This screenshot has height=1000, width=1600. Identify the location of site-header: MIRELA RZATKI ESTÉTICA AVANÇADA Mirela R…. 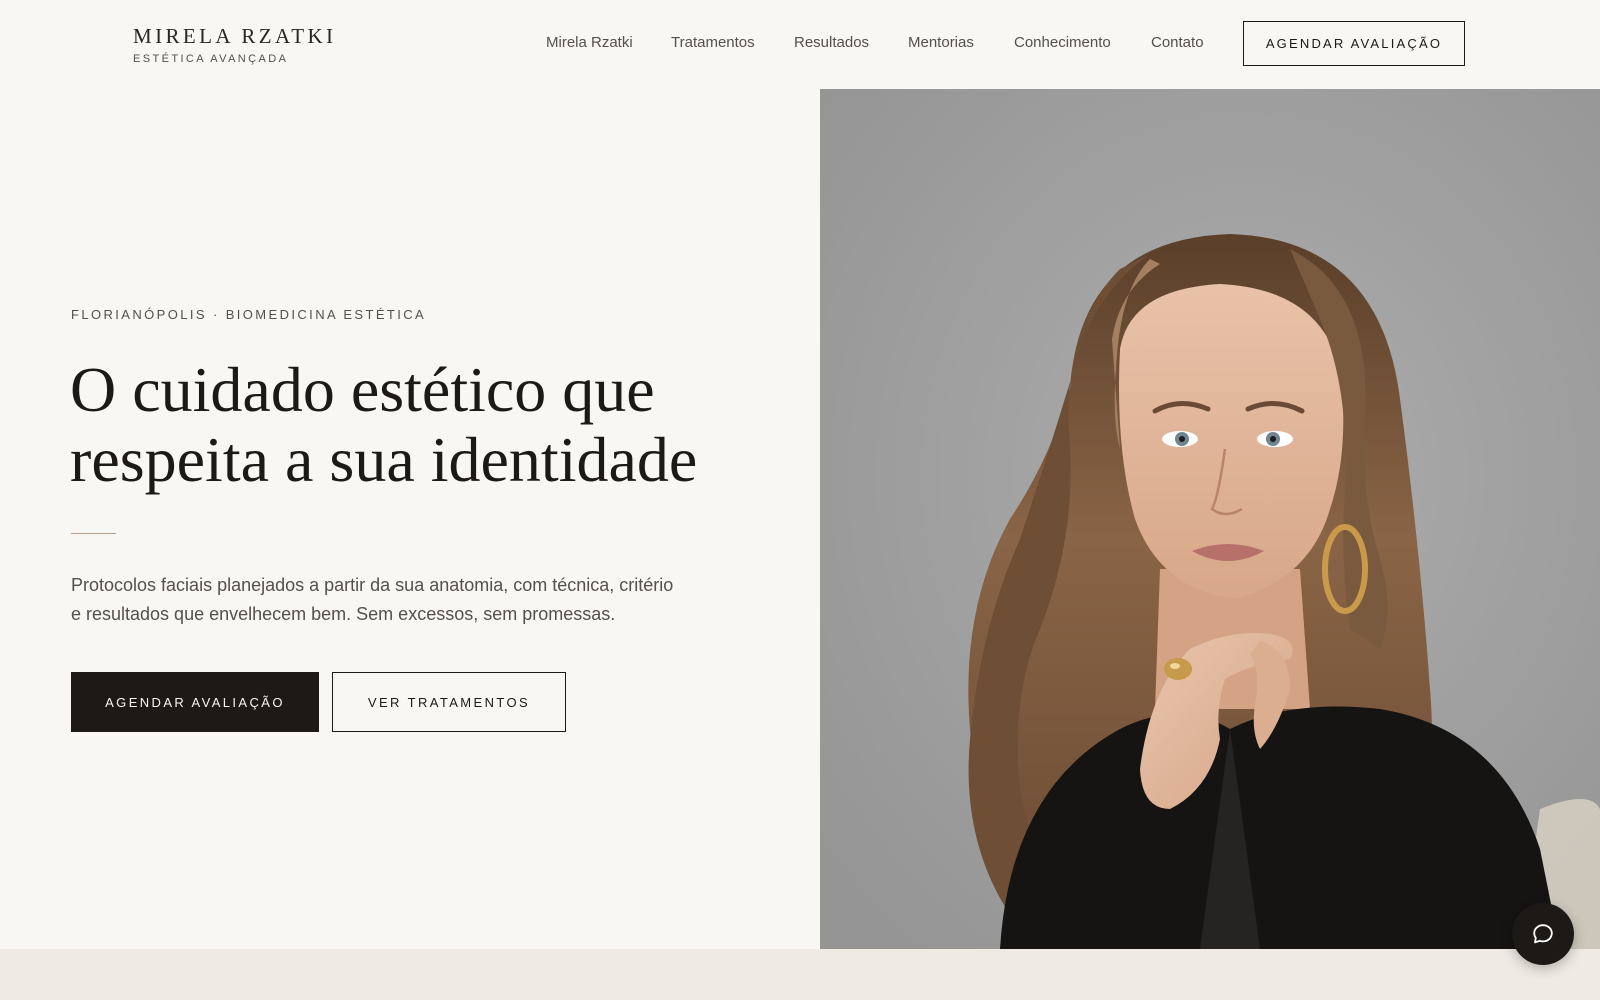
(800, 44).